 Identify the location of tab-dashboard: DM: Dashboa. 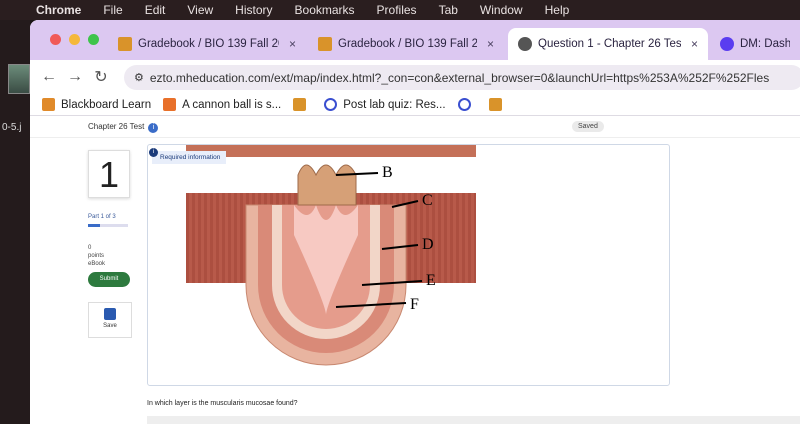
(755, 44).